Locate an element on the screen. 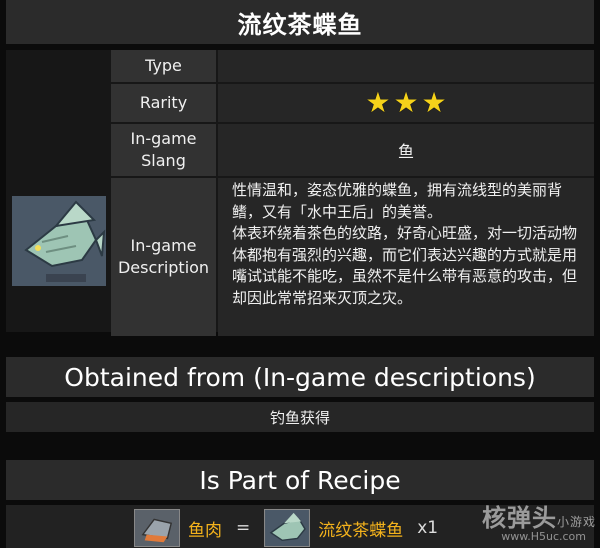 Image resolution: width=600 pixels, height=548 pixels. rarity-value: ★ ★ ★ is located at coordinates (406, 103).